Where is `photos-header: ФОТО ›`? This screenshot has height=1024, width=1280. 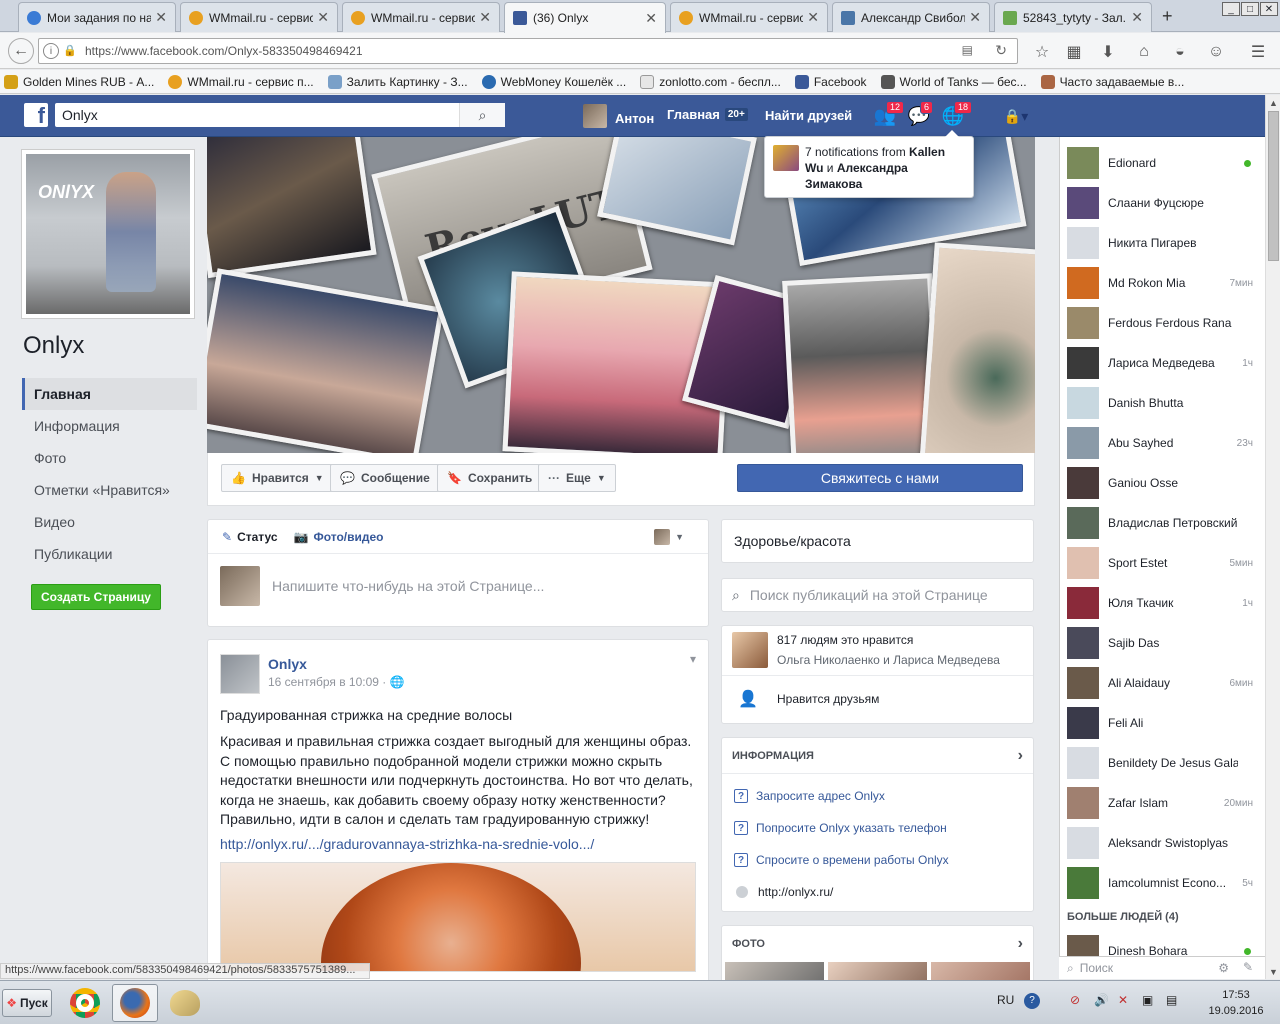 photos-header: ФОТО › is located at coordinates (877, 944).